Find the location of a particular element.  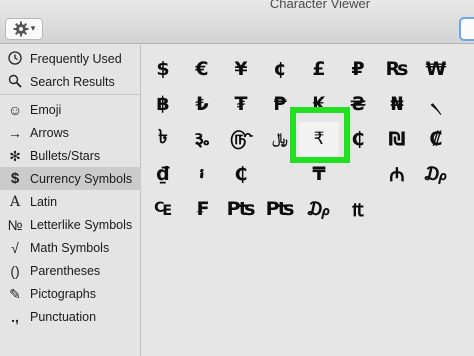

character-cell: ৲ is located at coordinates (436, 104).